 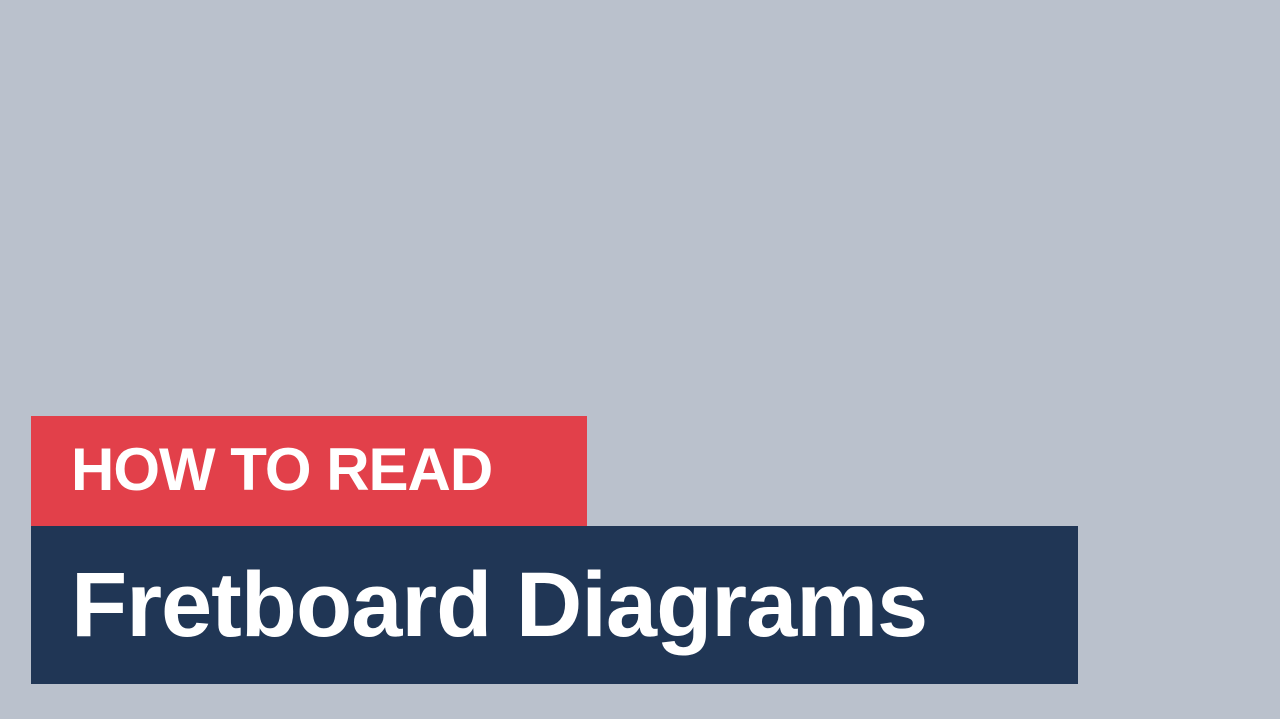 What do you see at coordinates (282, 469) in the screenshot?
I see `kicker-text: HOW TO READ` at bounding box center [282, 469].